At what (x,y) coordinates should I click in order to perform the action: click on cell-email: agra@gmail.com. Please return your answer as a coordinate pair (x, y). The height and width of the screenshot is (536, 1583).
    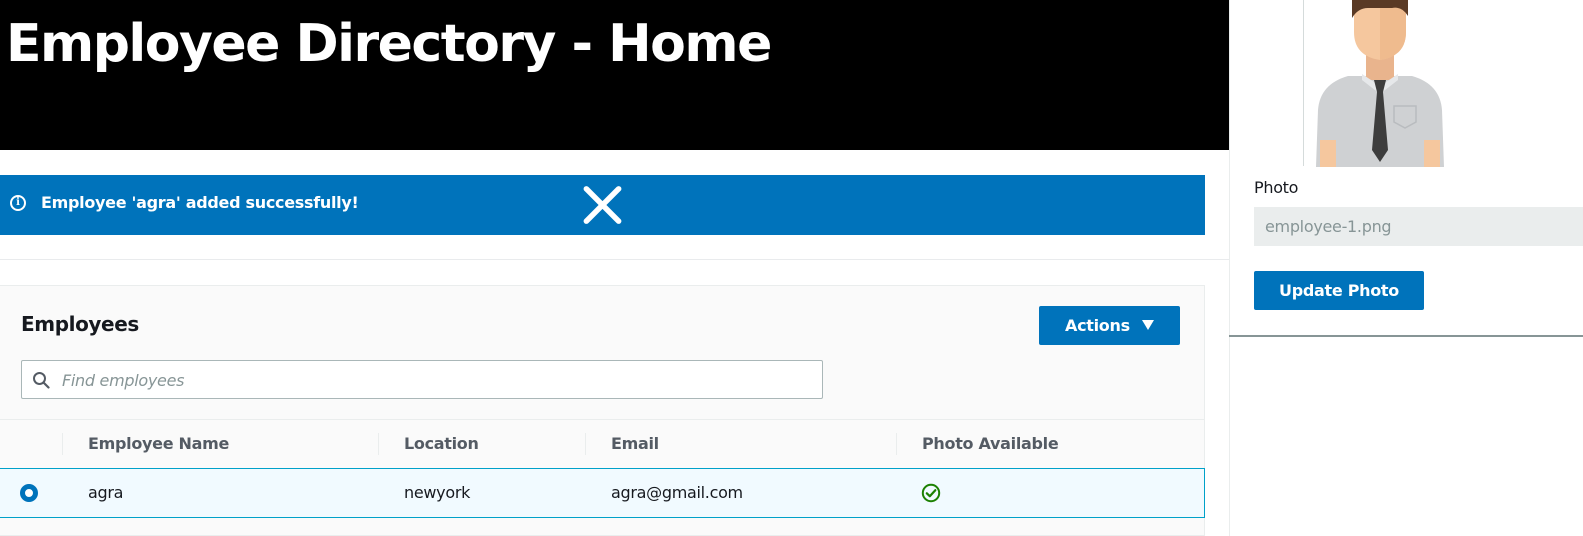
    Looking at the image, I should click on (677, 492).